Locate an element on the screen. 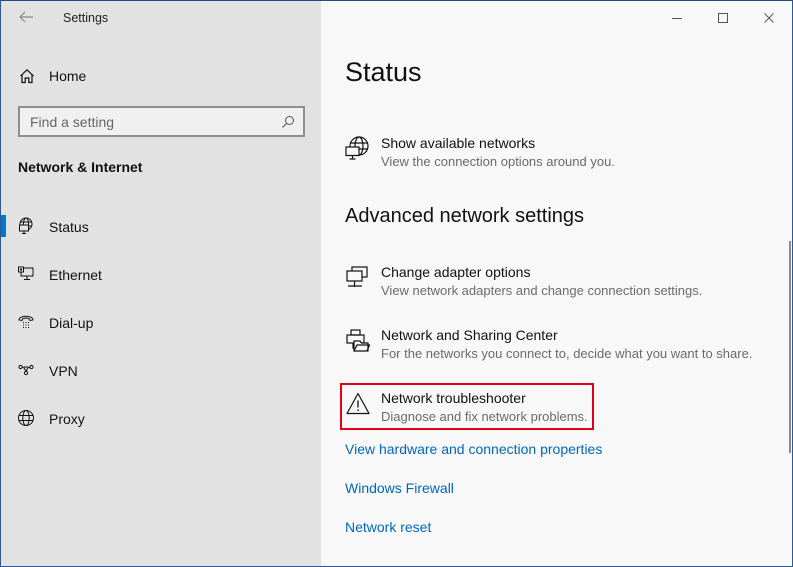 The height and width of the screenshot is (567, 793). sidebar-item-dialup: Dial-up is located at coordinates (161, 331).